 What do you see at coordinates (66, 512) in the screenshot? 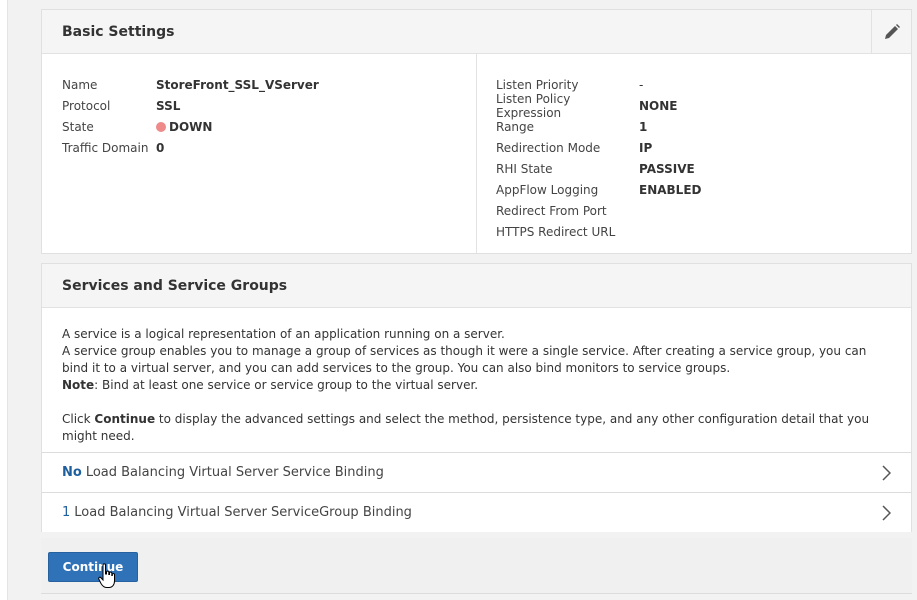
I see `servicegroup-binding-count: 1` at bounding box center [66, 512].